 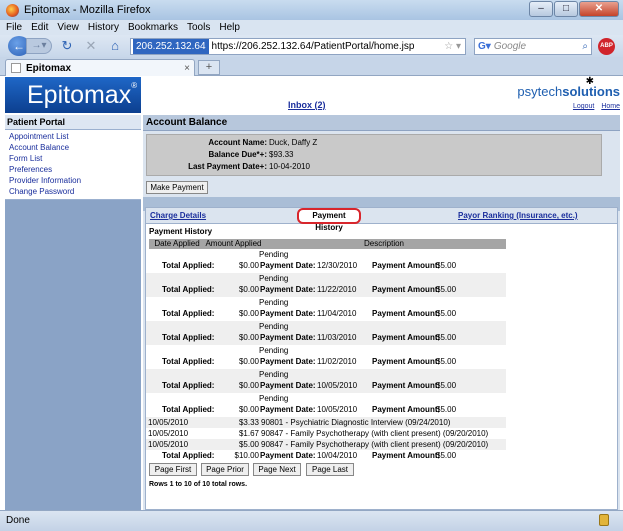 What do you see at coordinates (307, 105) in the screenshot?
I see `inbox-link: Inbox (2)` at bounding box center [307, 105].